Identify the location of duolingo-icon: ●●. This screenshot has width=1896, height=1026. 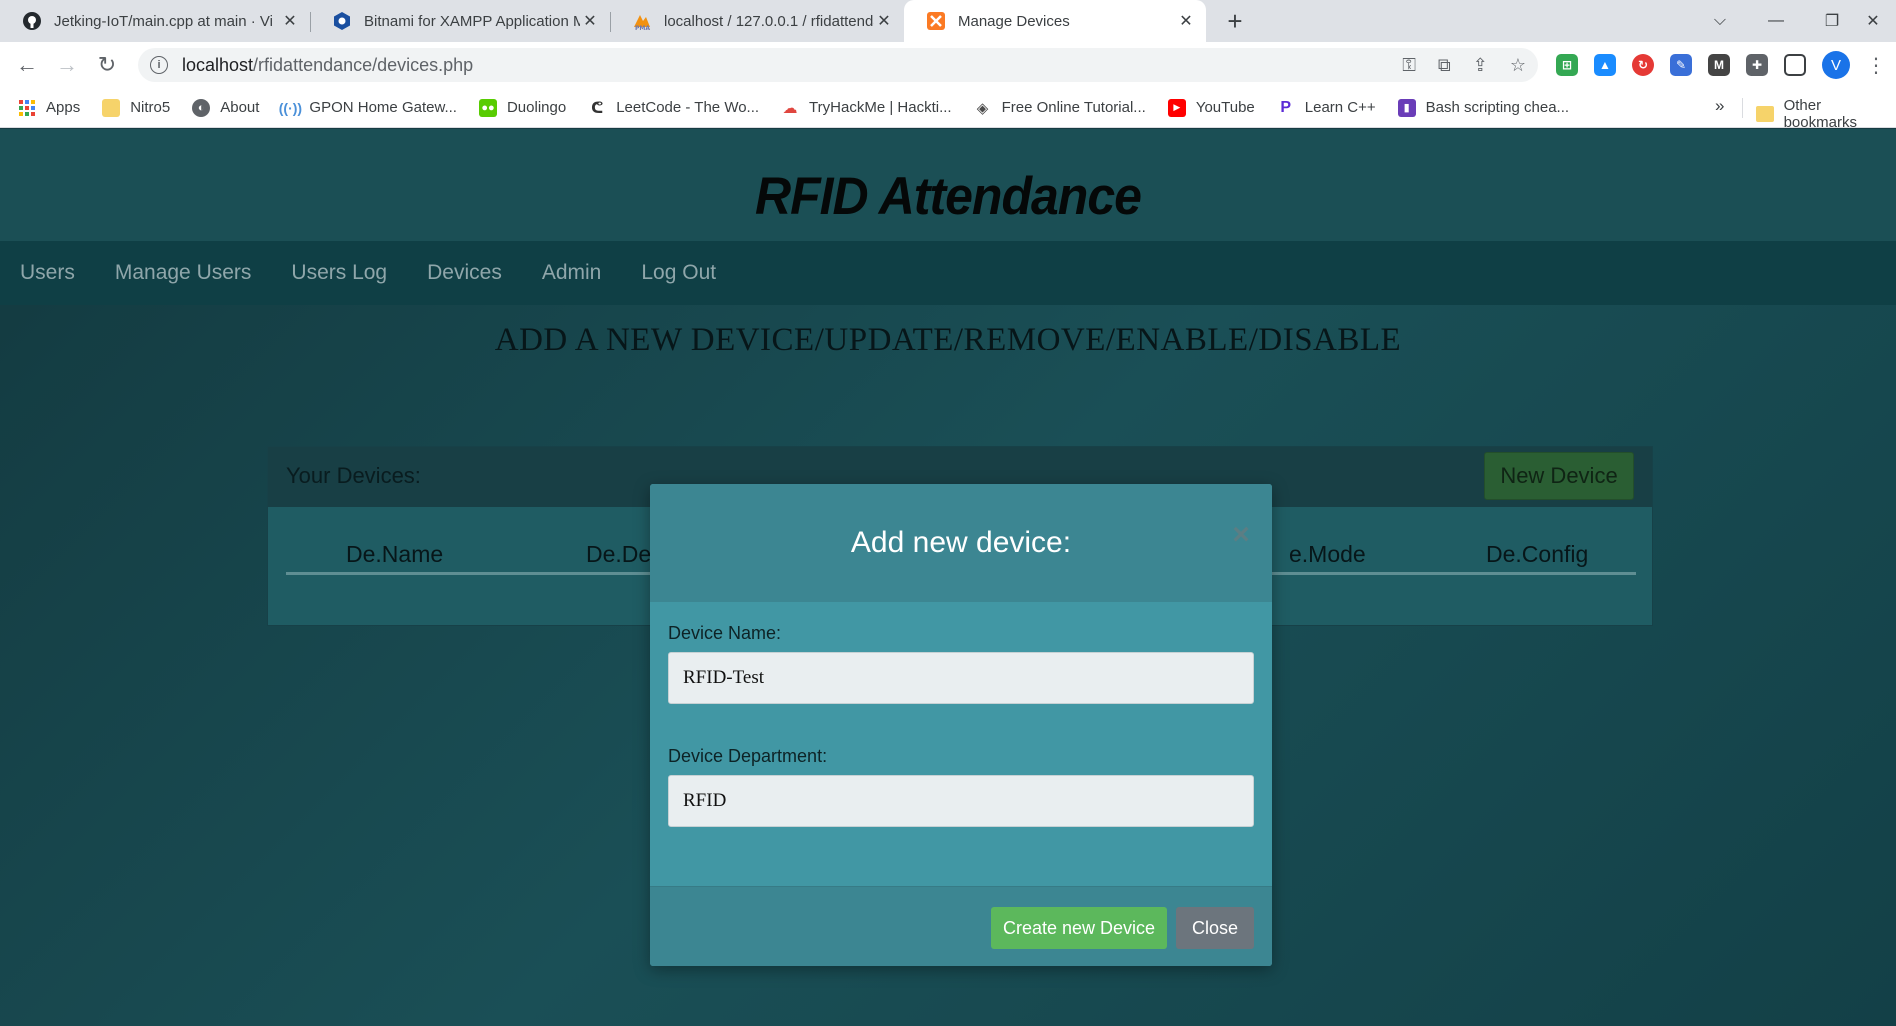
(487, 107).